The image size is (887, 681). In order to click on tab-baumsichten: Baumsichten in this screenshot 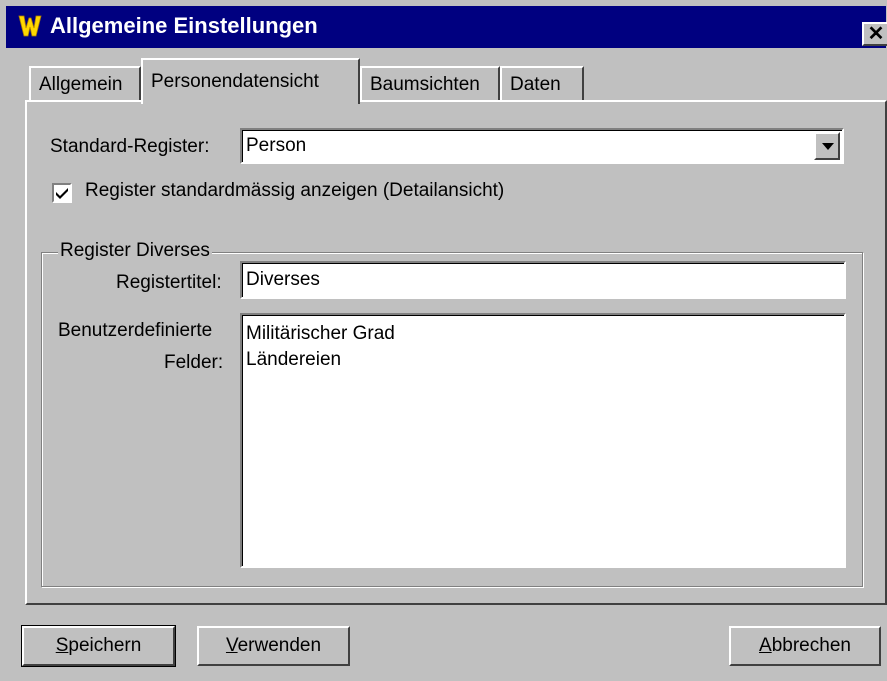, I will do `click(430, 84)`.